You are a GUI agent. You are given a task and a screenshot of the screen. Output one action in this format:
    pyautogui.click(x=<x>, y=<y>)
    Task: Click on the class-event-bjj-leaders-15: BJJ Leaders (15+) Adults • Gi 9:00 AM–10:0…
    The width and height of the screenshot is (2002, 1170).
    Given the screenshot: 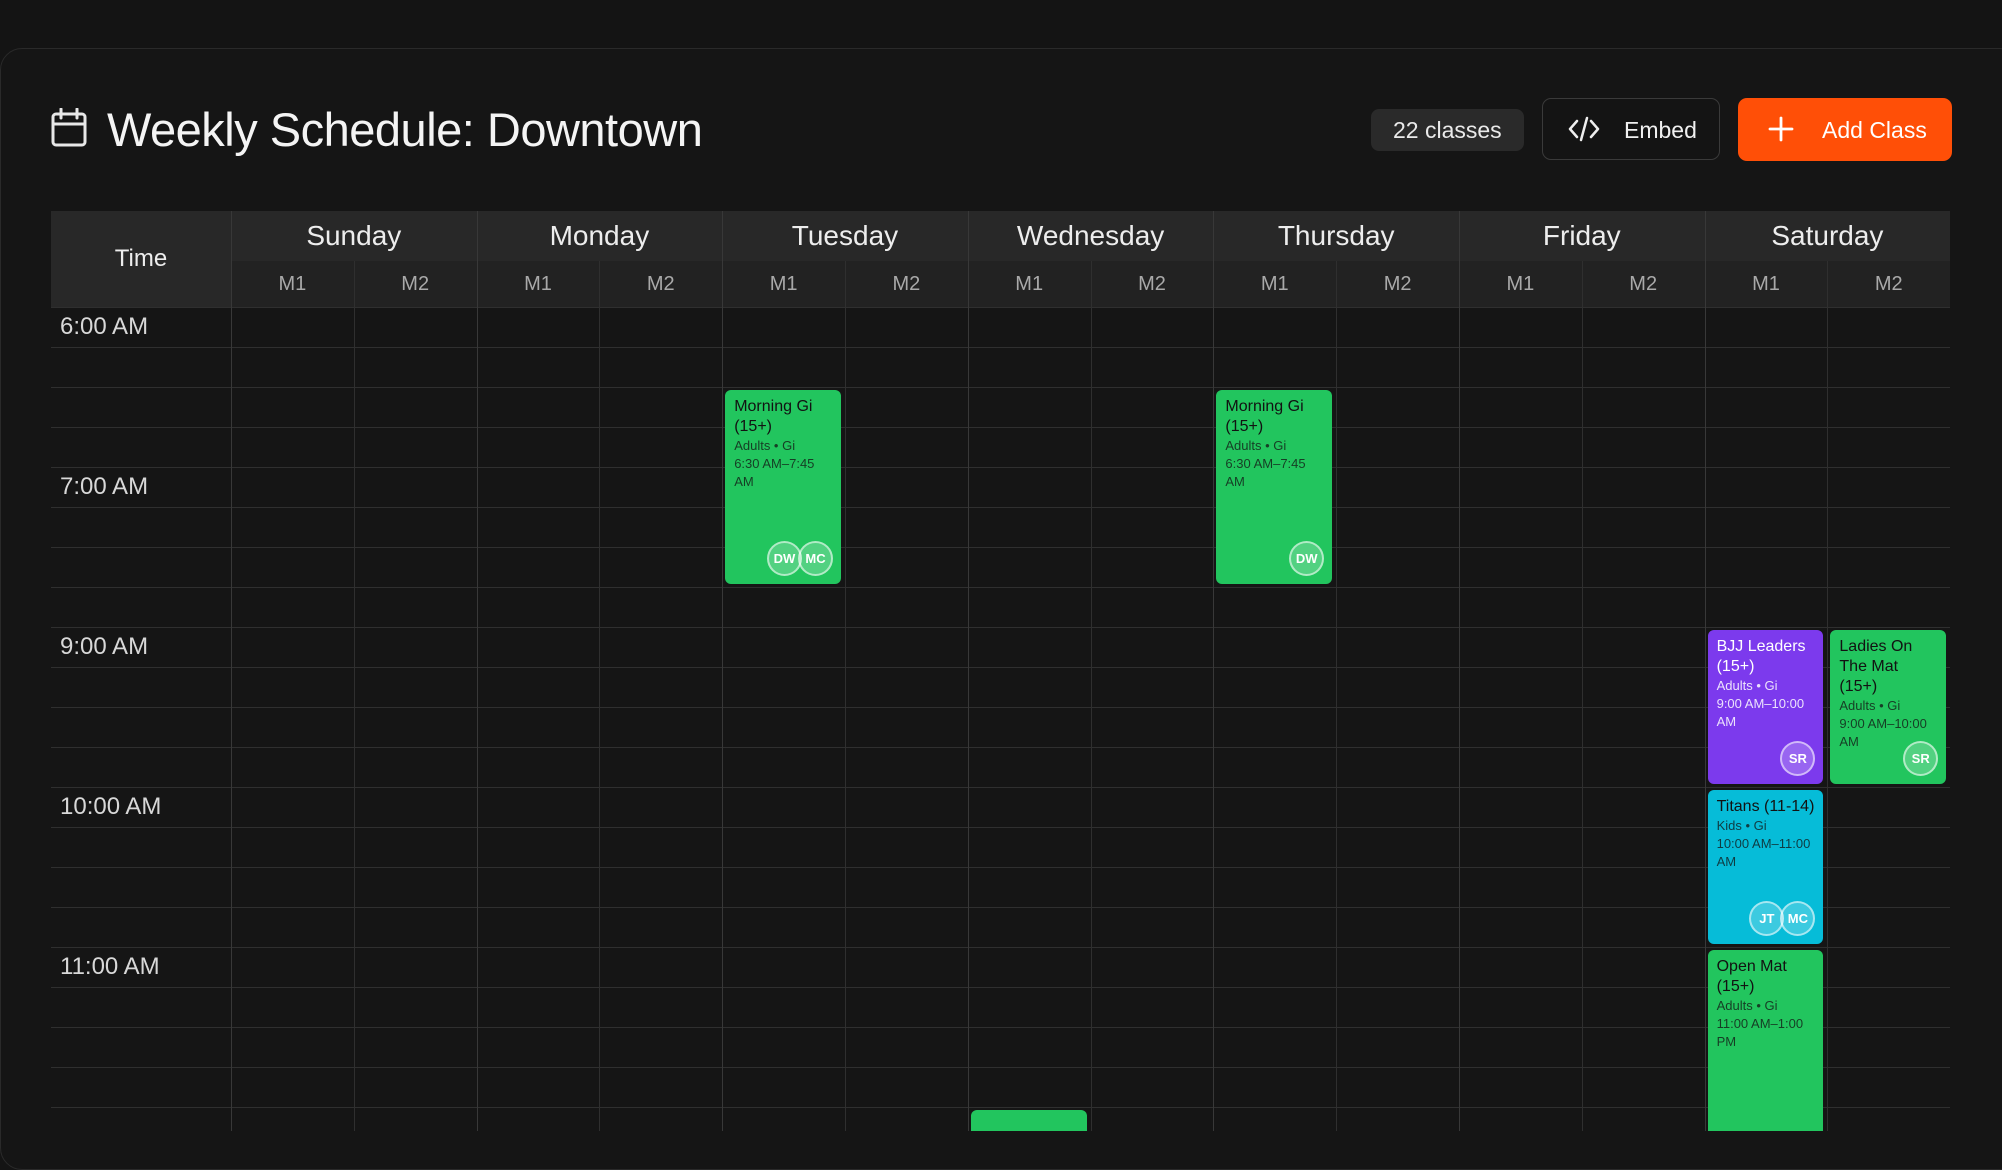 What is the action you would take?
    pyautogui.click(x=1765, y=707)
    